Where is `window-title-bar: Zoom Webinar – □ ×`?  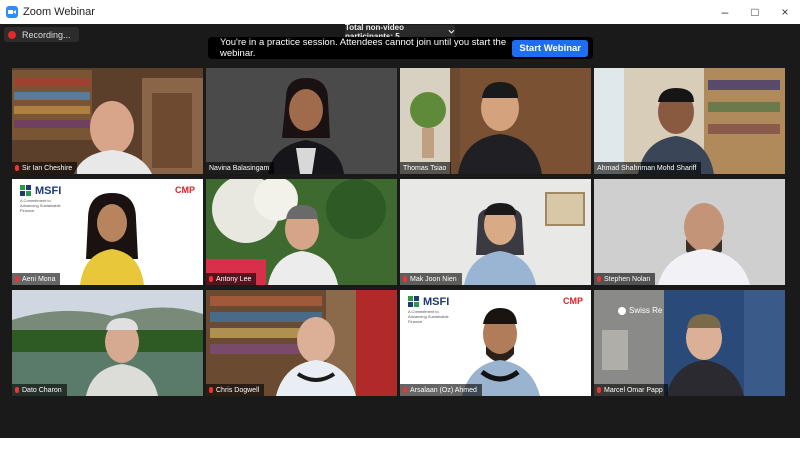
window-title-bar: Zoom Webinar – □ × is located at coordinates (400, 12).